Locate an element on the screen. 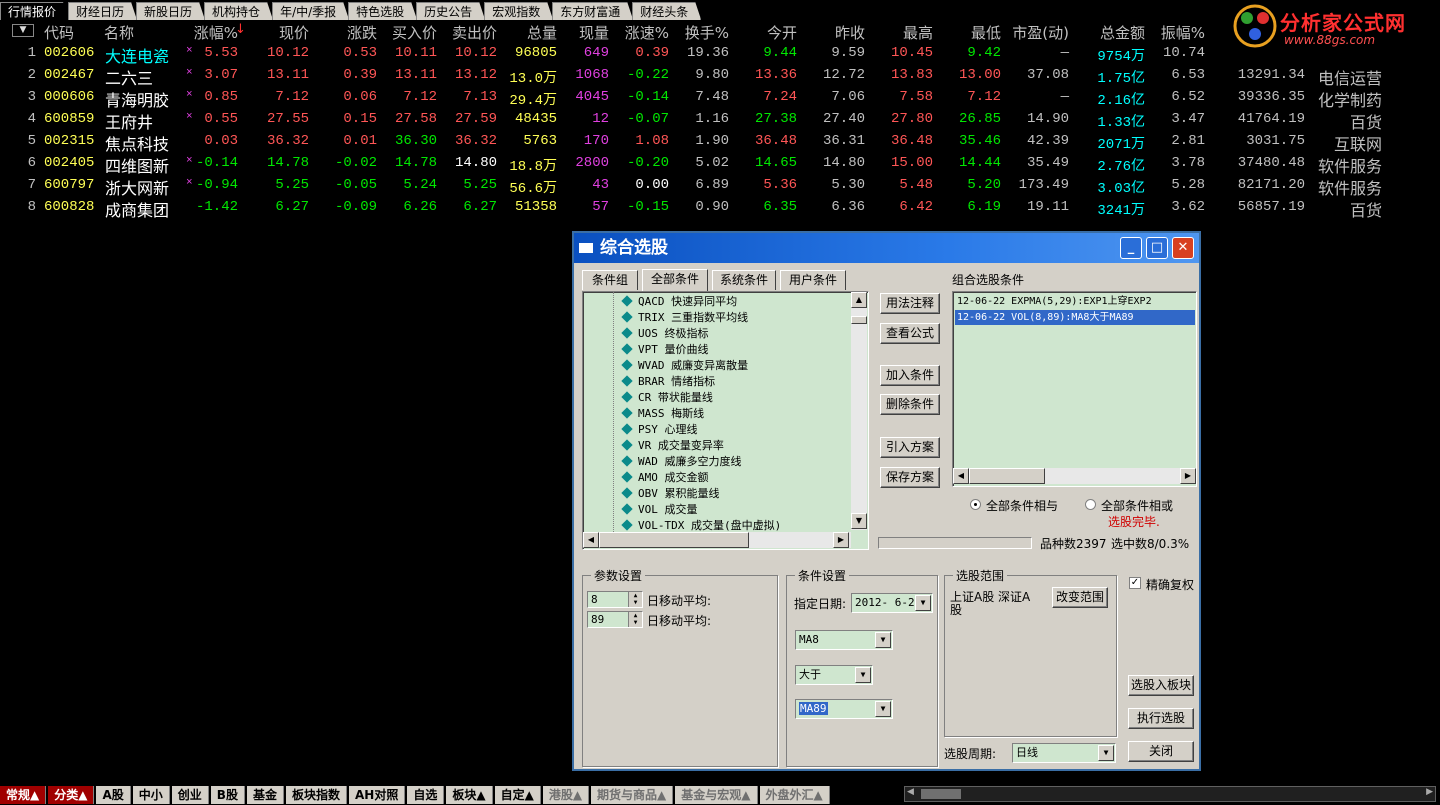 The image size is (1440, 805). bottom-tab-2: A股 is located at coordinates (113, 795).